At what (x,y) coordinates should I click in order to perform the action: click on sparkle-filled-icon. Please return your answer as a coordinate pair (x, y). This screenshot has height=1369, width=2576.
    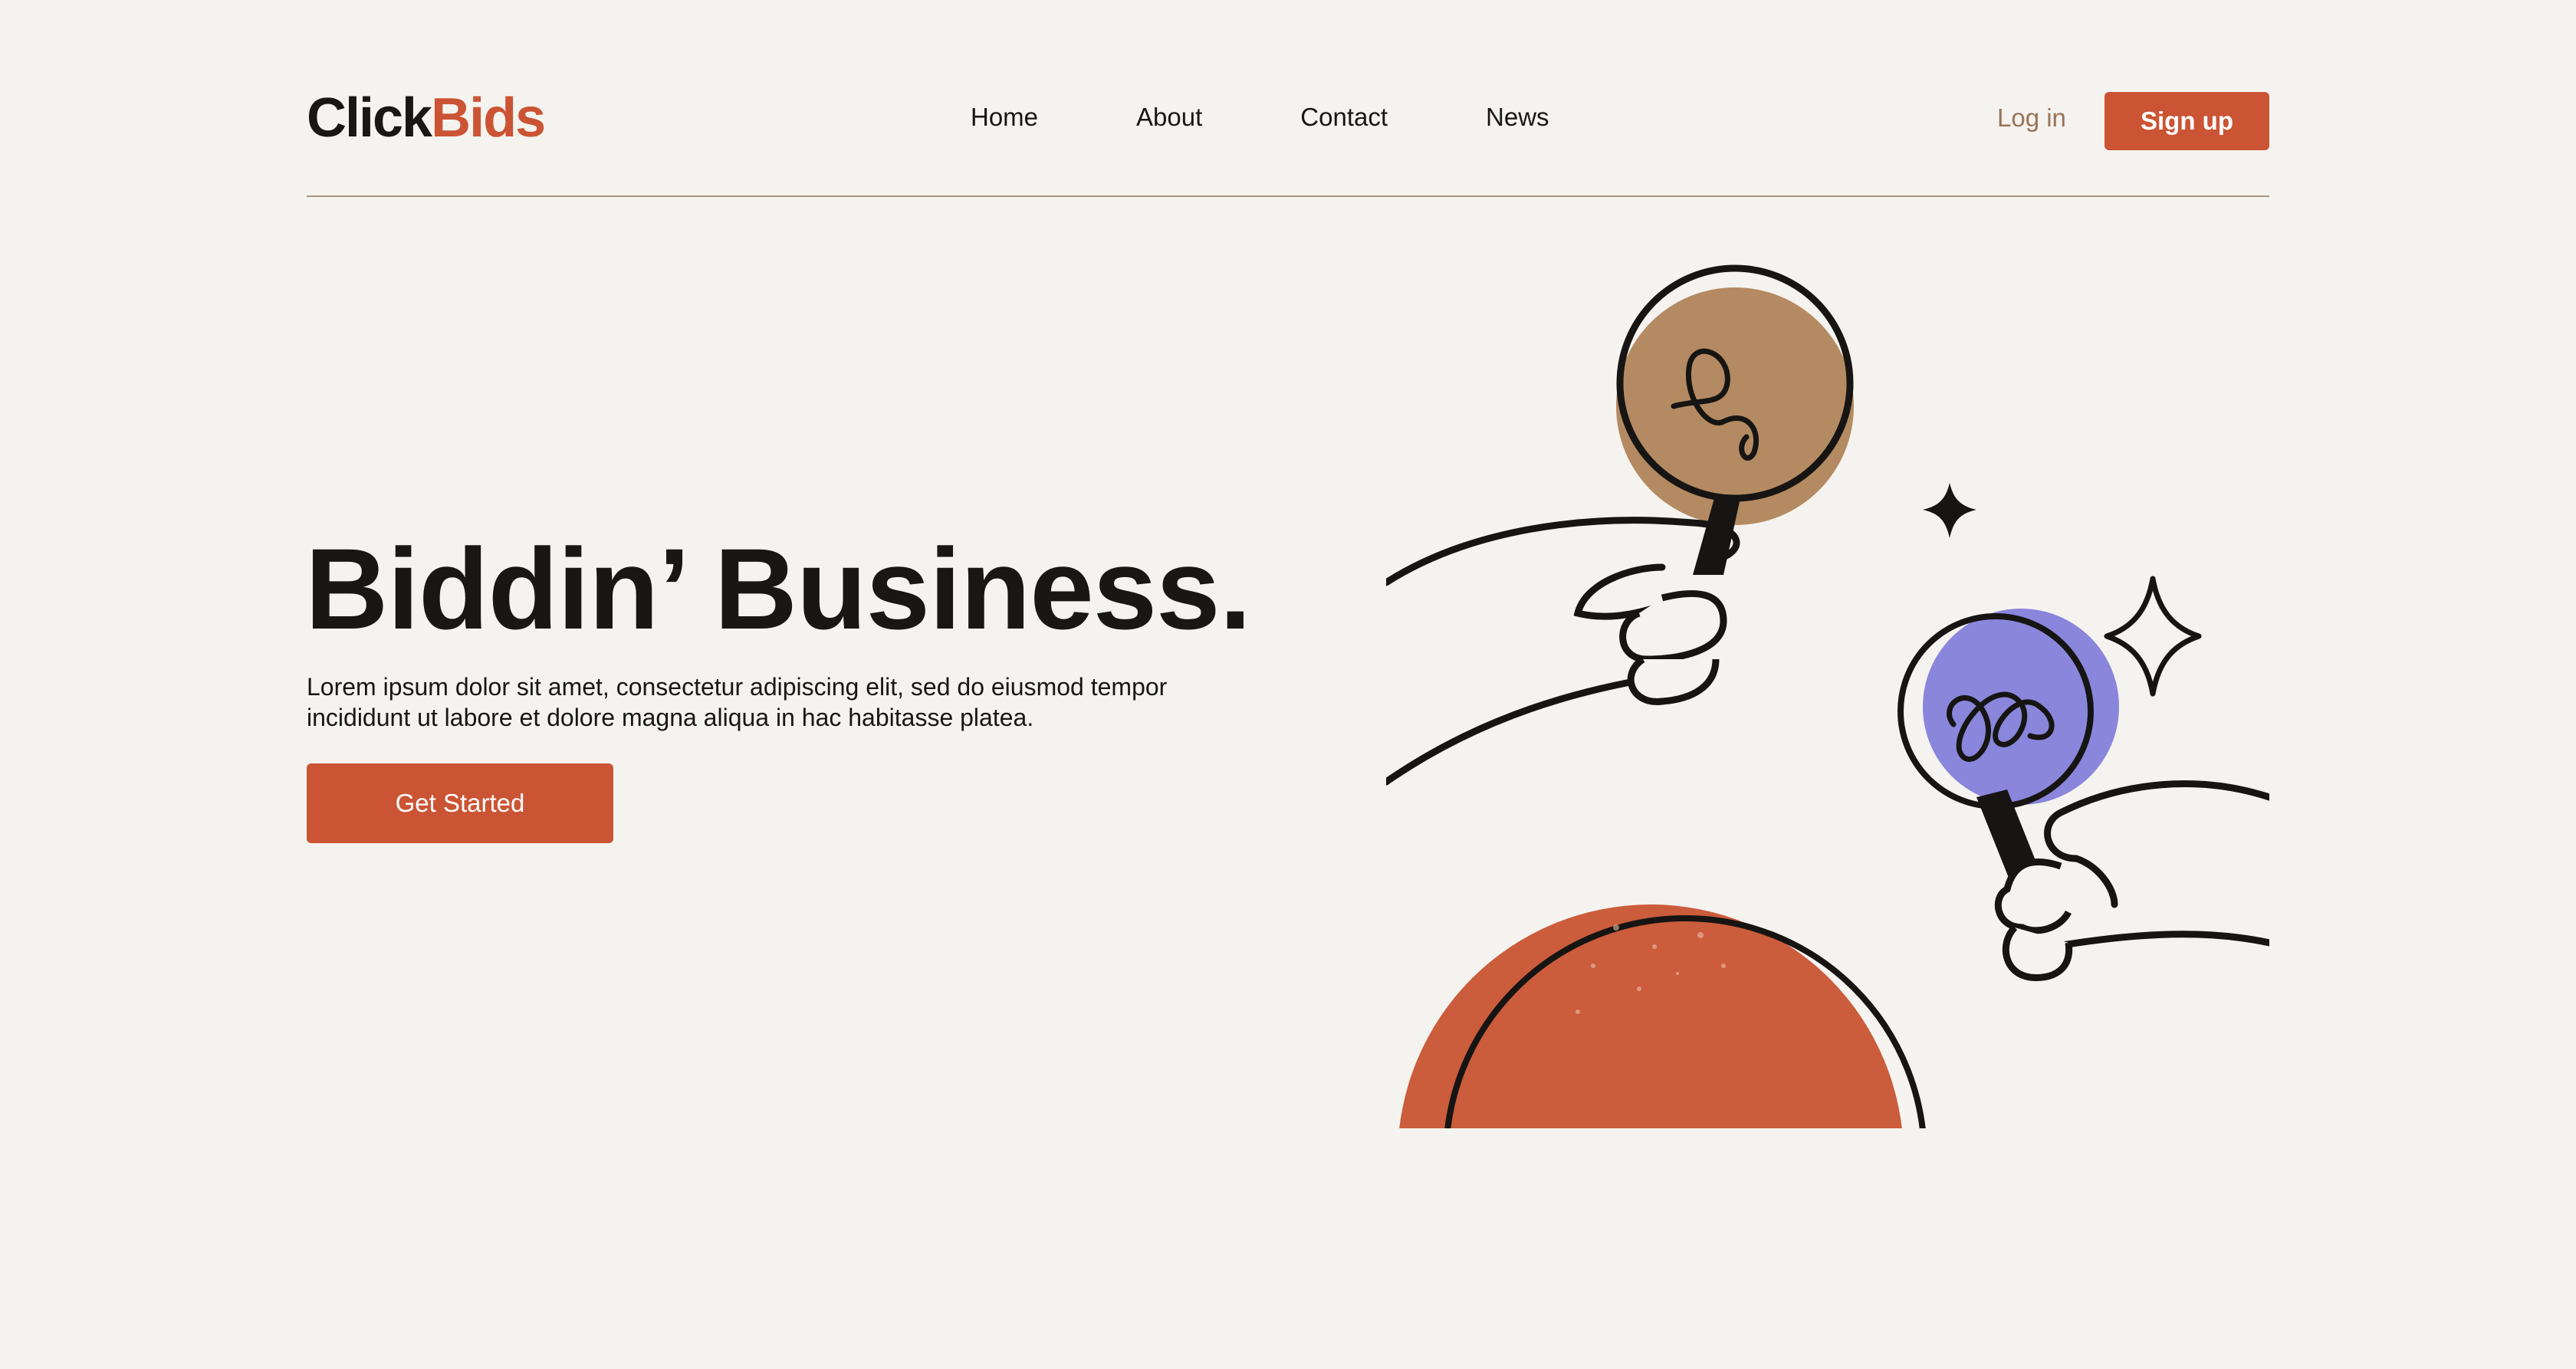
    Looking at the image, I should click on (1950, 510).